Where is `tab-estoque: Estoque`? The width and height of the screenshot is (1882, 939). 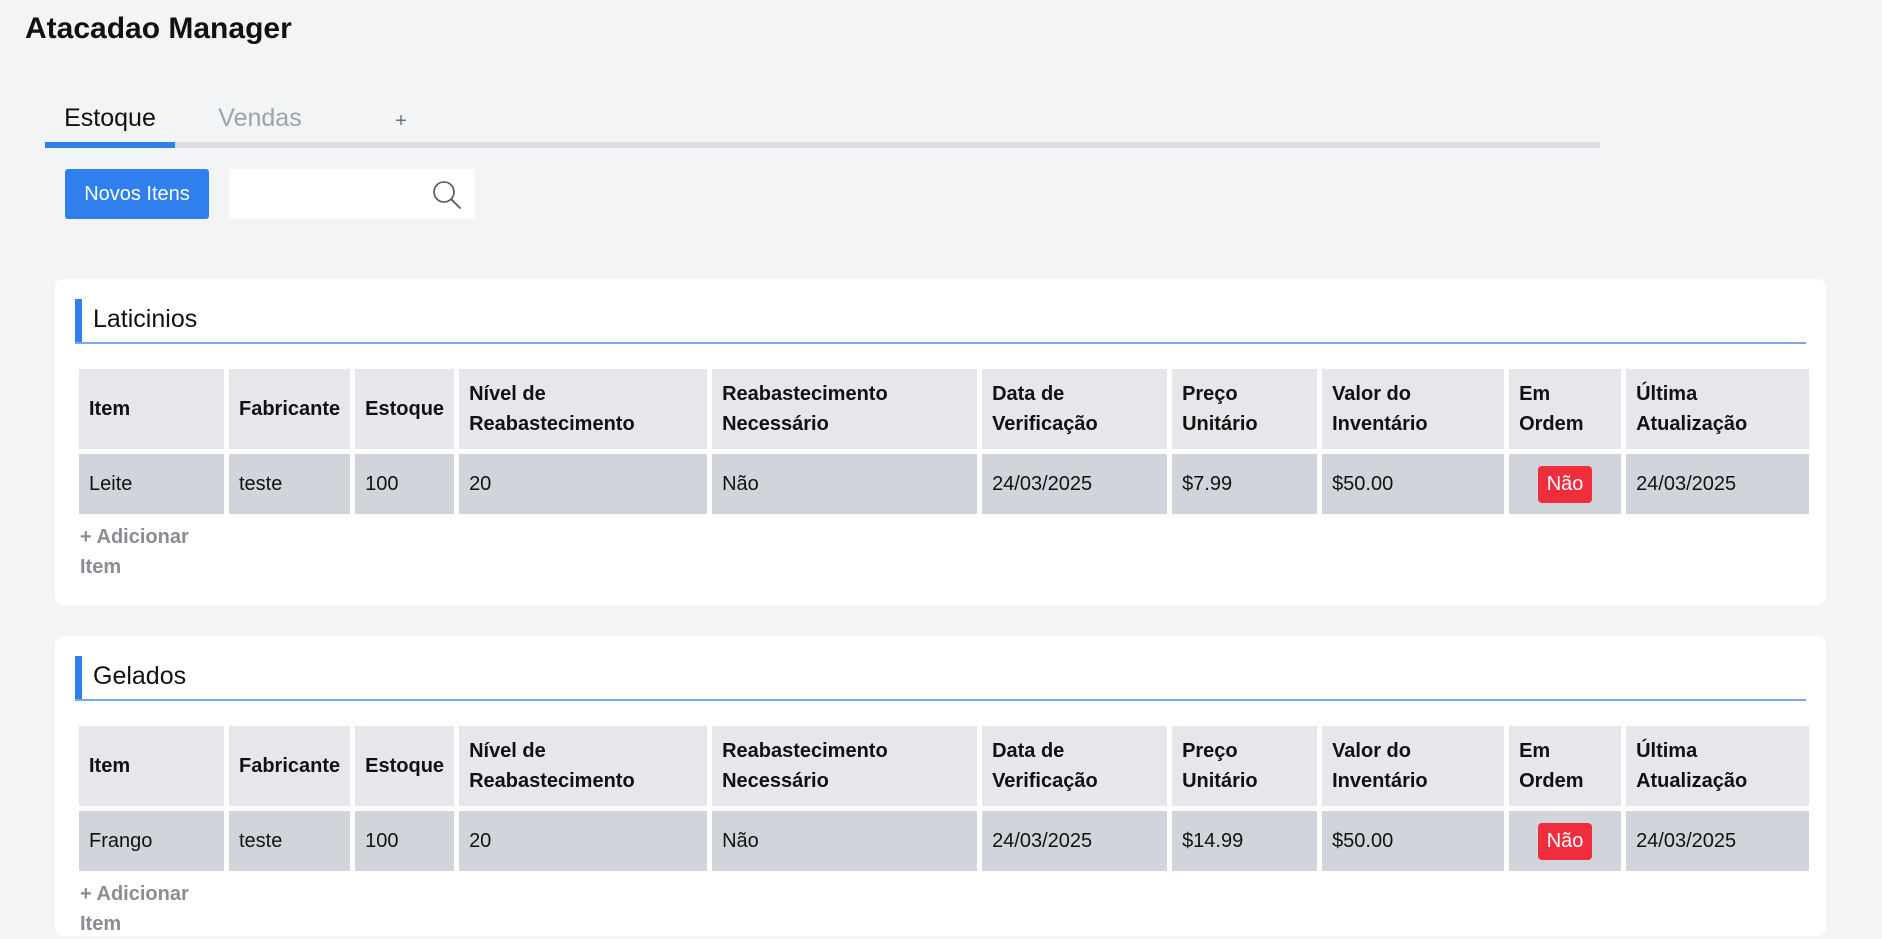
tab-estoque: Estoque is located at coordinates (110, 123).